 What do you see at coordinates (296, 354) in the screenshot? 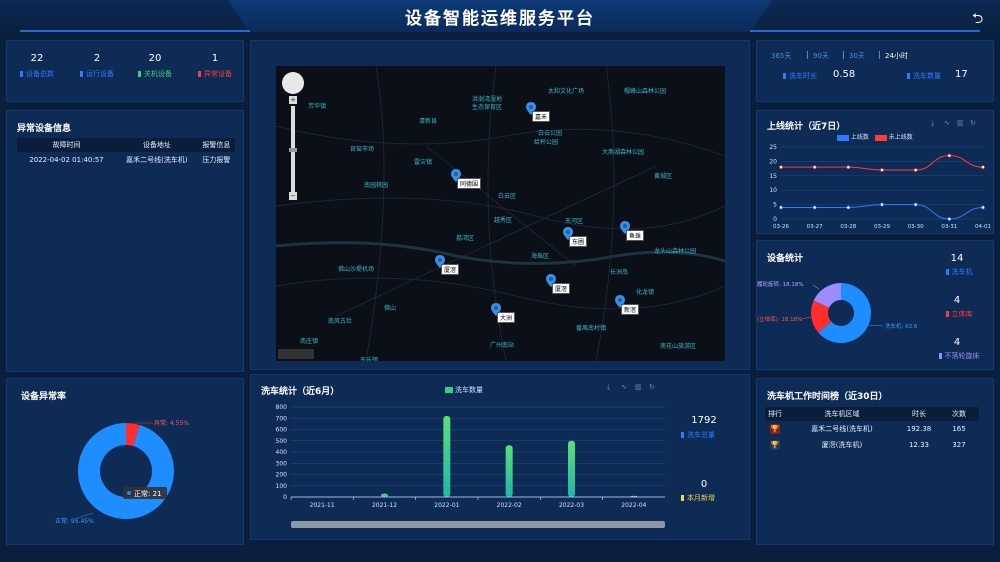
I see `map-scale-bar` at bounding box center [296, 354].